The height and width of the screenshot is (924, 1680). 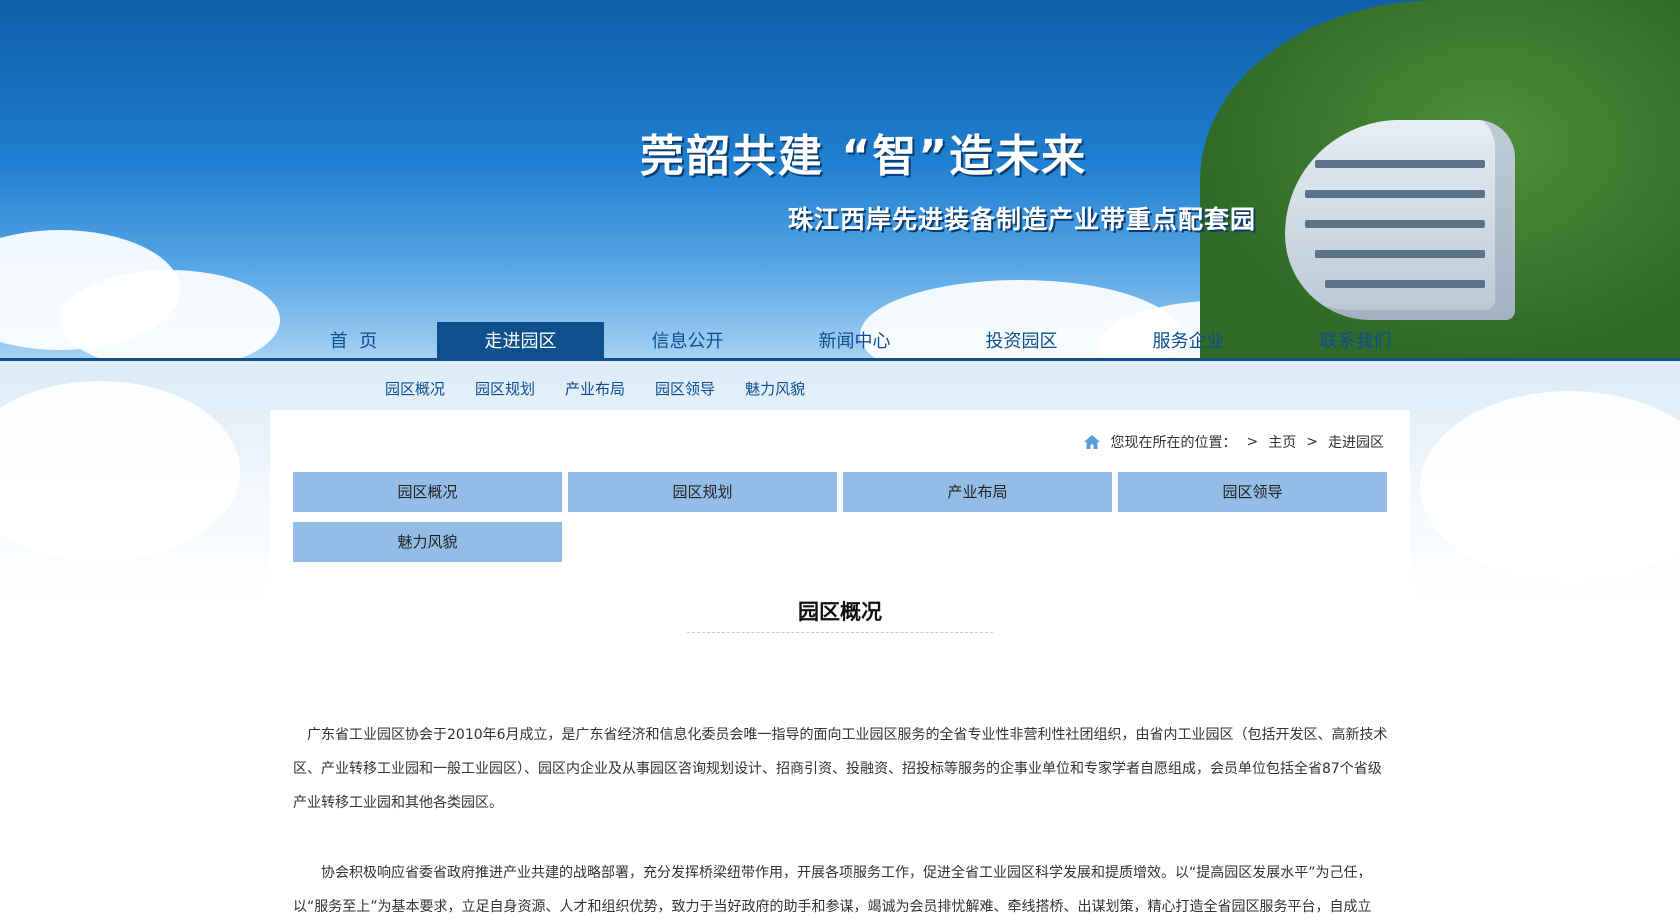 What do you see at coordinates (505, 388) in the screenshot?
I see `subnav-item-planning: 园区规划` at bounding box center [505, 388].